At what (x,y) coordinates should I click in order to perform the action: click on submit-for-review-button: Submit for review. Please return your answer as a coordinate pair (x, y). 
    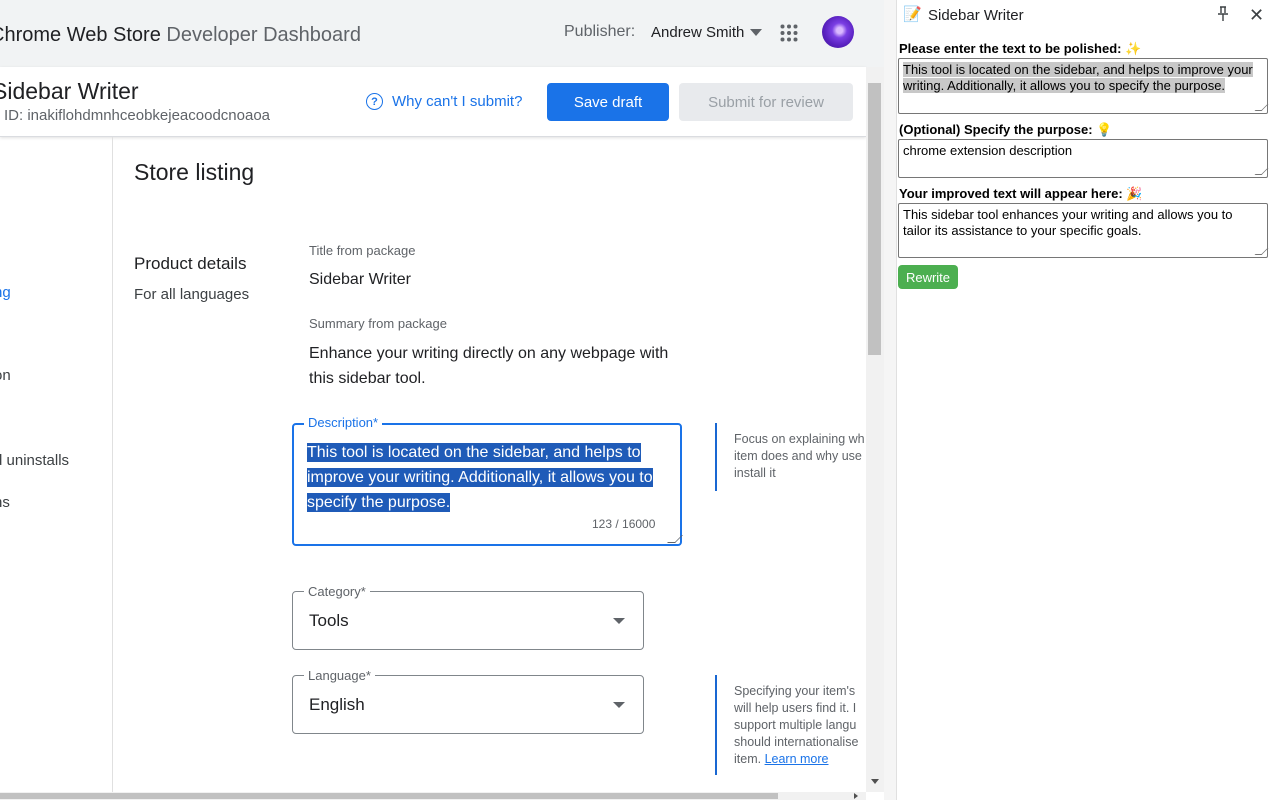
    Looking at the image, I should click on (766, 102).